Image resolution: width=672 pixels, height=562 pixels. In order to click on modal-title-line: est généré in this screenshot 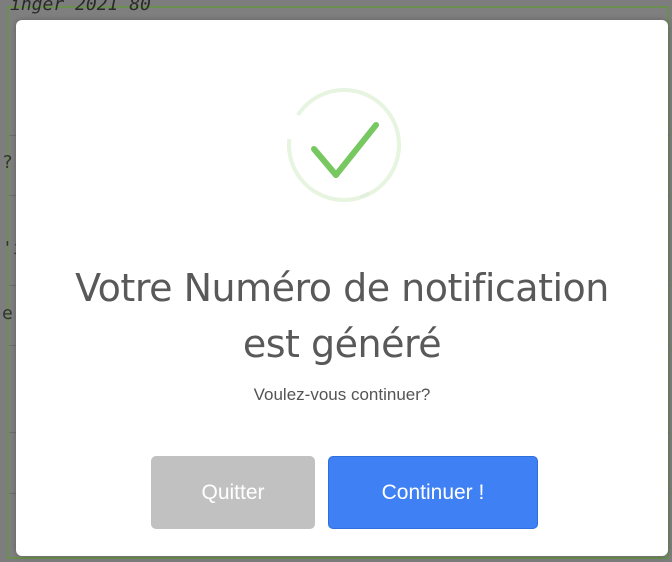, I will do `click(342, 344)`.